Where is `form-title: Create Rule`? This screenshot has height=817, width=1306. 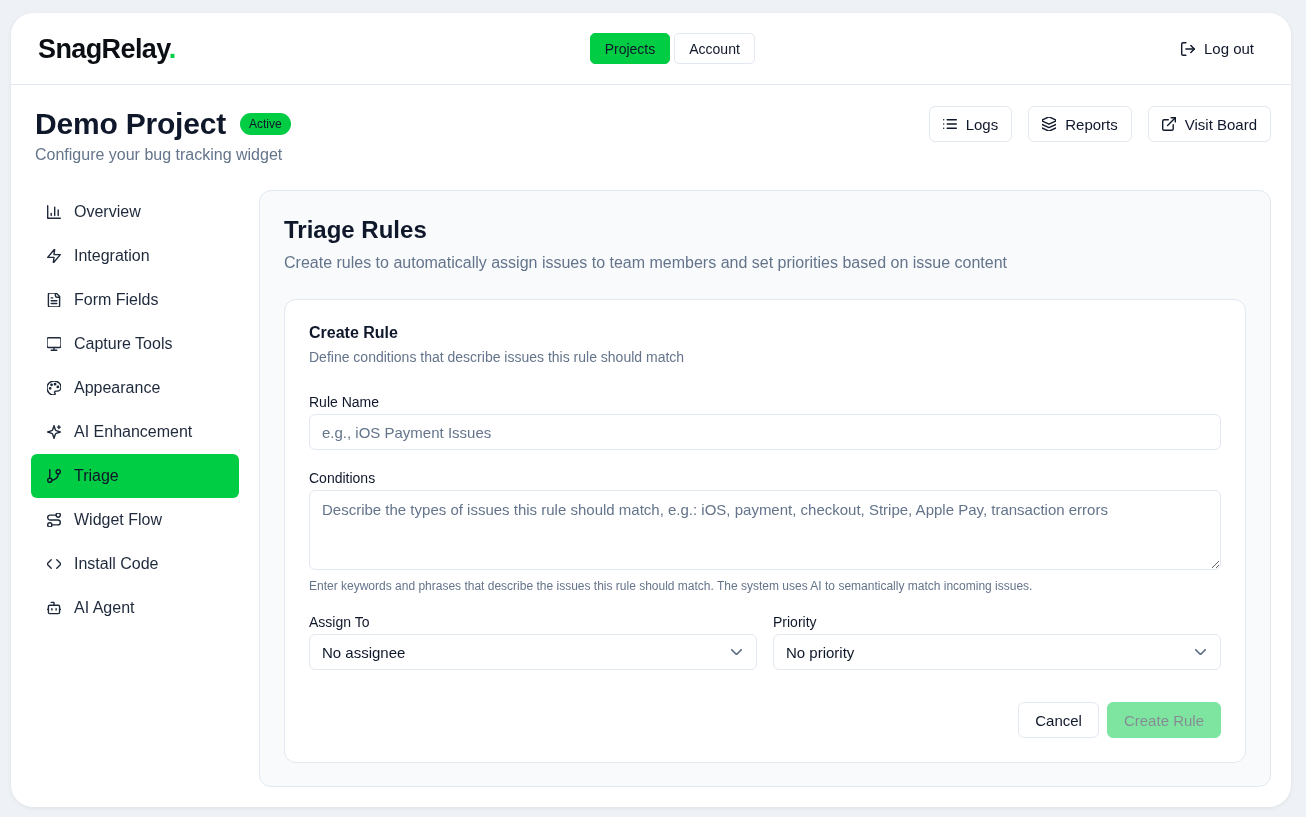
form-title: Create Rule is located at coordinates (354, 333).